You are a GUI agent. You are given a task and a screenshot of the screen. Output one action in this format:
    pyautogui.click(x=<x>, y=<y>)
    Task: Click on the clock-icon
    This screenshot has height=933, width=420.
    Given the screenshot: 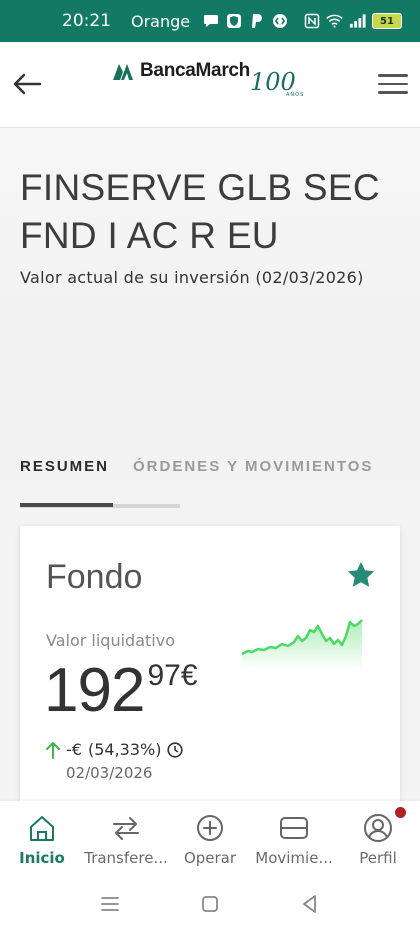 What is the action you would take?
    pyautogui.click(x=175, y=749)
    